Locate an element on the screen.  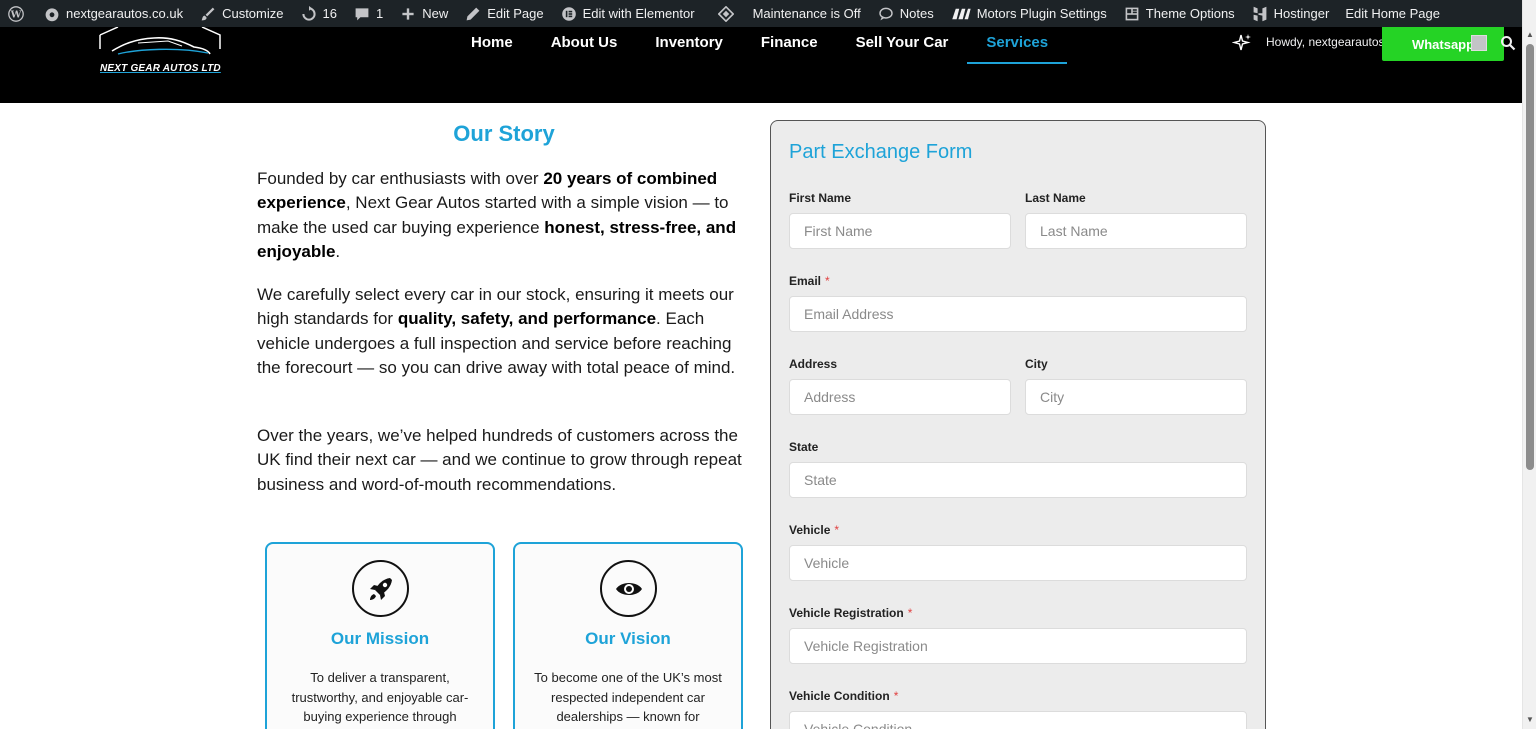
elementor-icon is located at coordinates (569, 14).